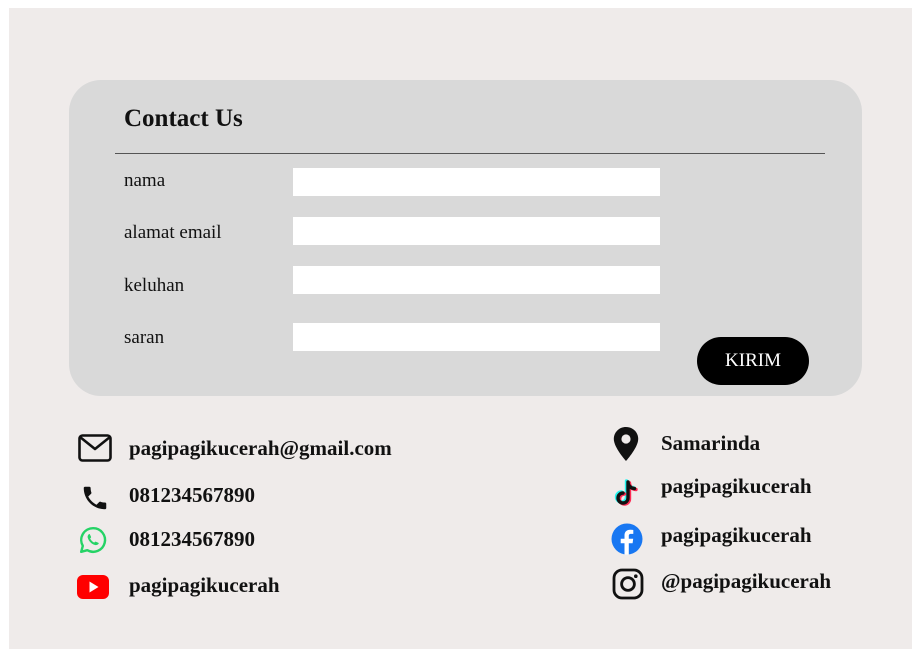 The image size is (912, 649). What do you see at coordinates (192, 495) in the screenshot?
I see `contact-phone-text: 081234567890` at bounding box center [192, 495].